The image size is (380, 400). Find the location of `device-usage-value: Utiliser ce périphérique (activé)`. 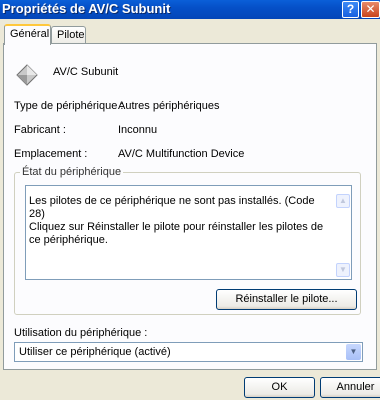

device-usage-value: Utiliser ce périphérique (activé) is located at coordinates (95, 352).